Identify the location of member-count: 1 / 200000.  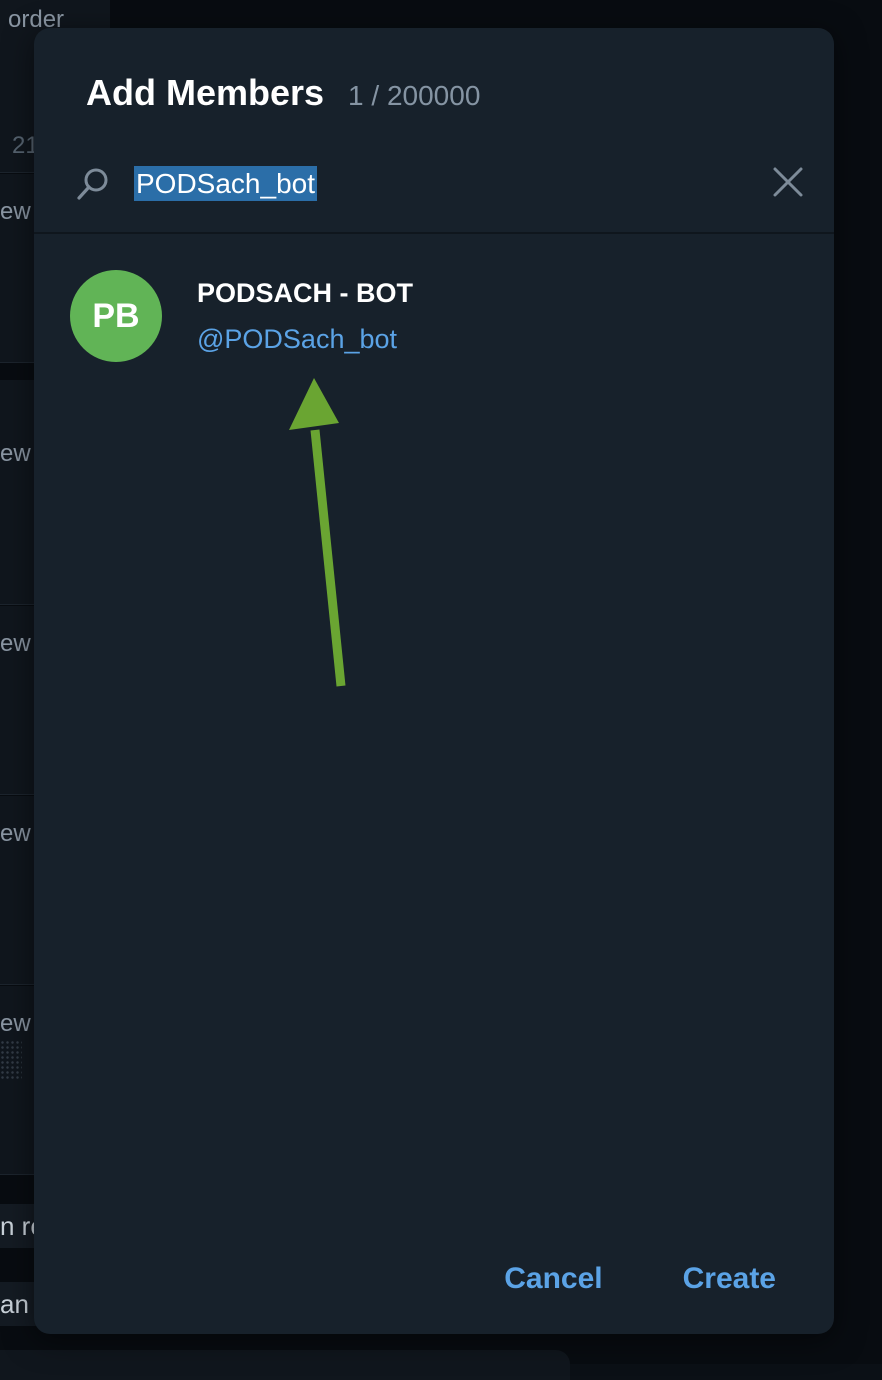
(414, 95).